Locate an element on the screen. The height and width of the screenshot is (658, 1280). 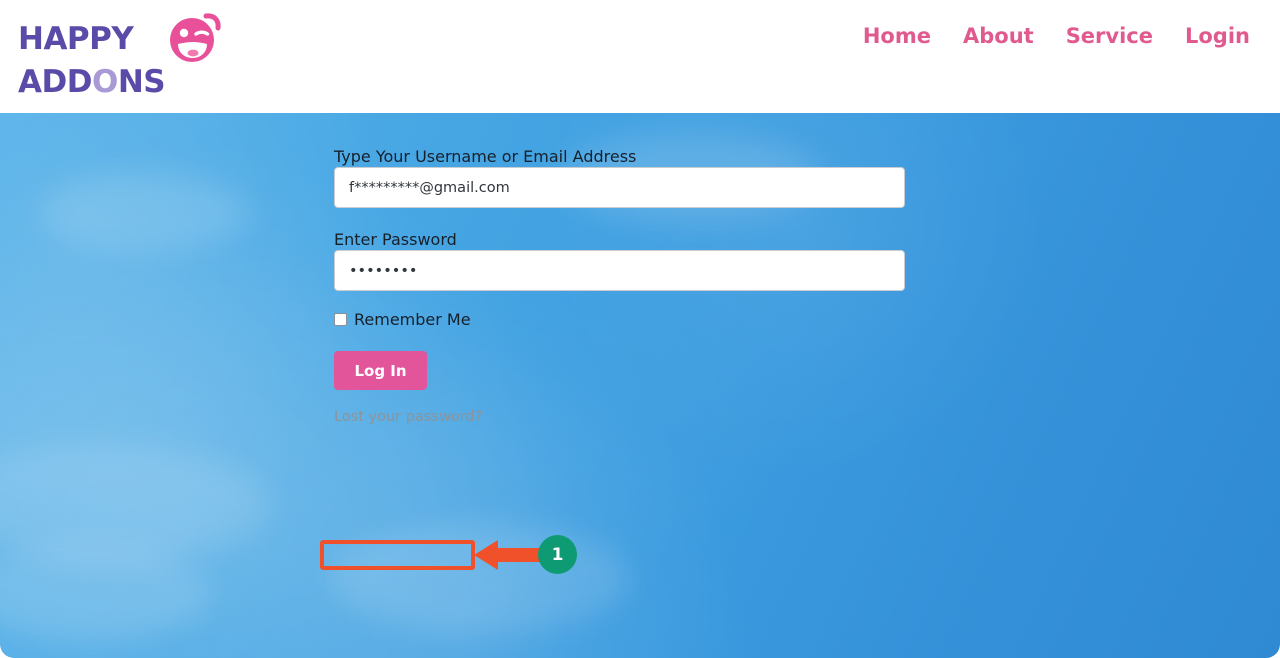
username-label: Type Your Username or Email Address is located at coordinates (485, 156).